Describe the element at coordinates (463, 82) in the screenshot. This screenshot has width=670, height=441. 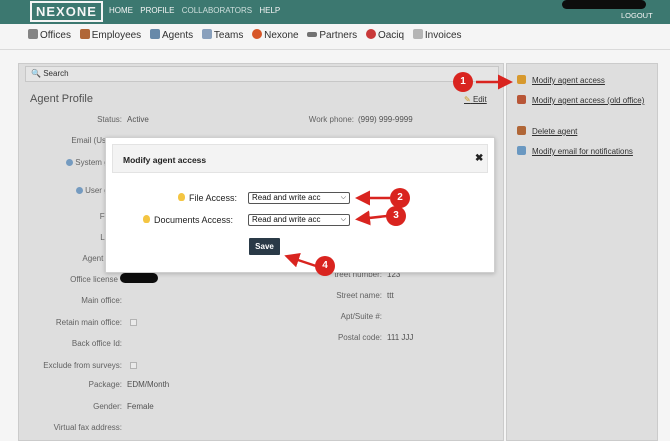
I see `annotation-badge-1: 1` at that location.